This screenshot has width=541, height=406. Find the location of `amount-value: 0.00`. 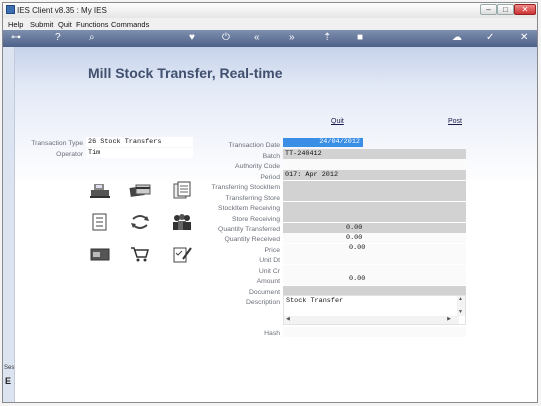

amount-value: 0.00 is located at coordinates (357, 279).